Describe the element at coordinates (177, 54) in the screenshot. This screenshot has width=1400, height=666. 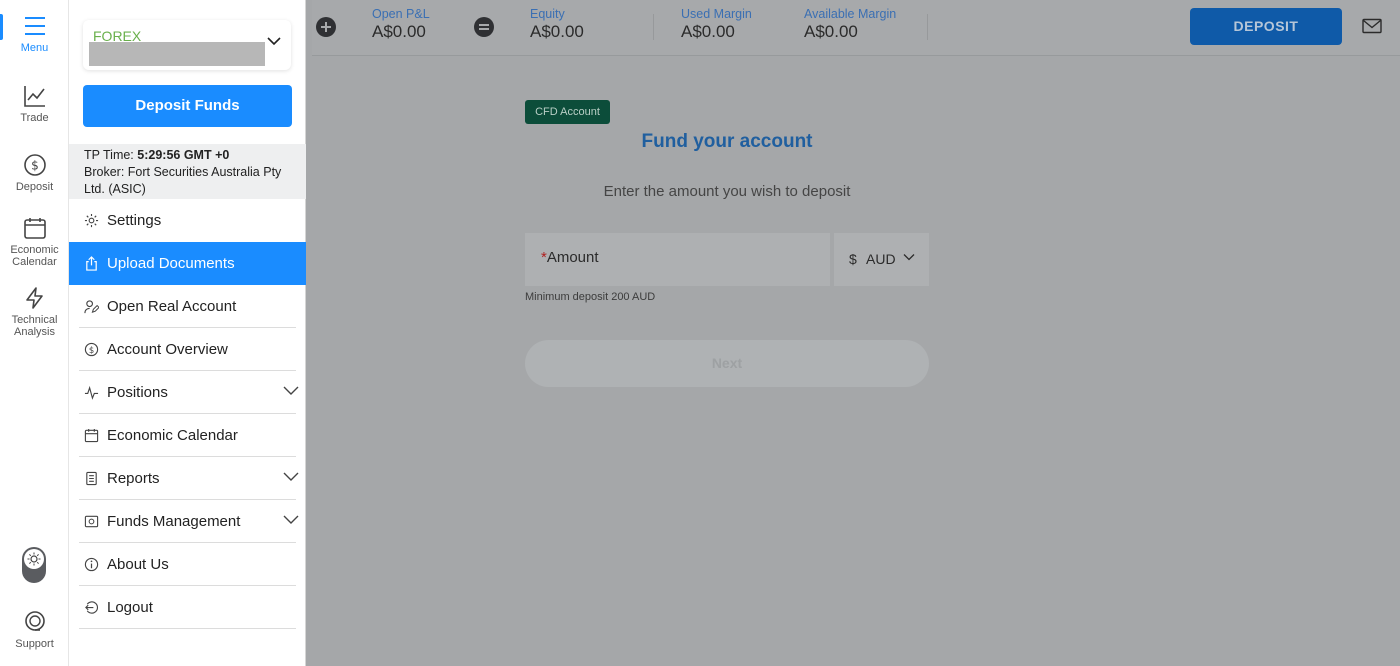
I see `redacted-account-number` at that location.